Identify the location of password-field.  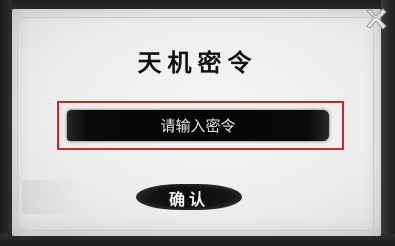
(198, 125).